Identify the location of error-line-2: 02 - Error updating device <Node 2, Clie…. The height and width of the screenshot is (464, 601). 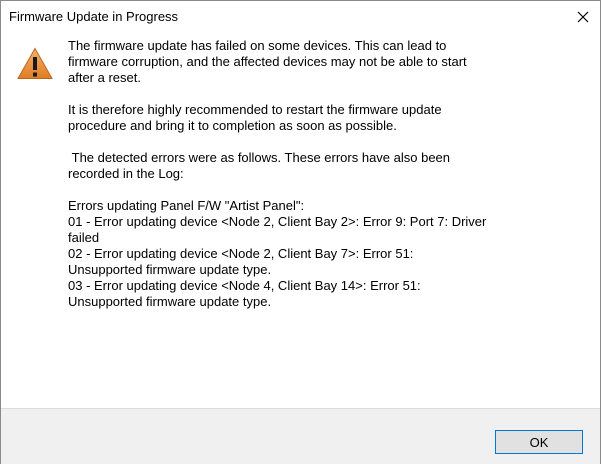
(241, 261).